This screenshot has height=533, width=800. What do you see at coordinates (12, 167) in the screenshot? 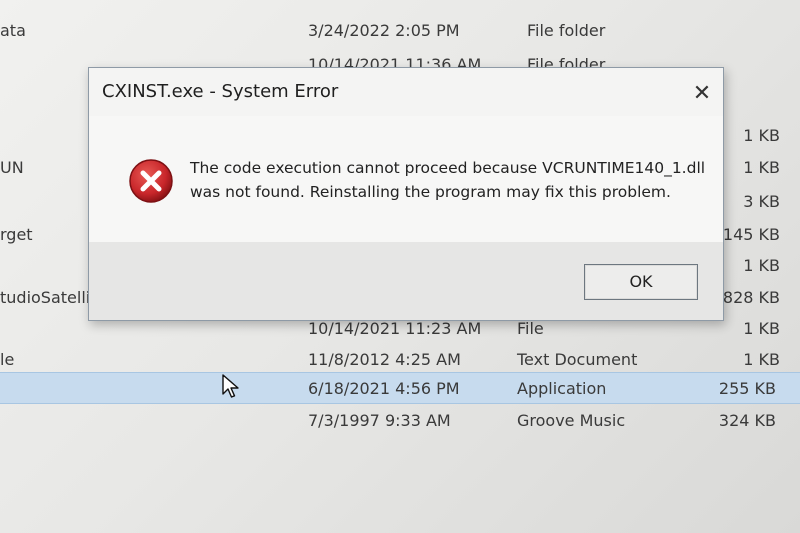
I see `file-name: UN` at bounding box center [12, 167].